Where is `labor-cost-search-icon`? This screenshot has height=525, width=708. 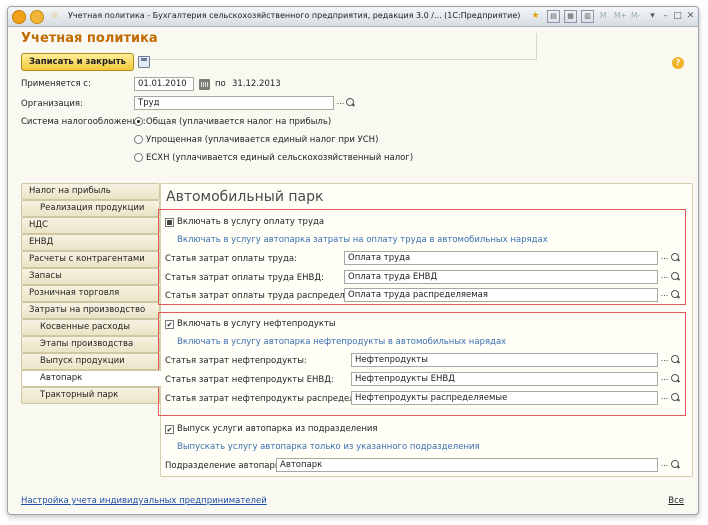
labor-cost-search-icon is located at coordinates (675, 258).